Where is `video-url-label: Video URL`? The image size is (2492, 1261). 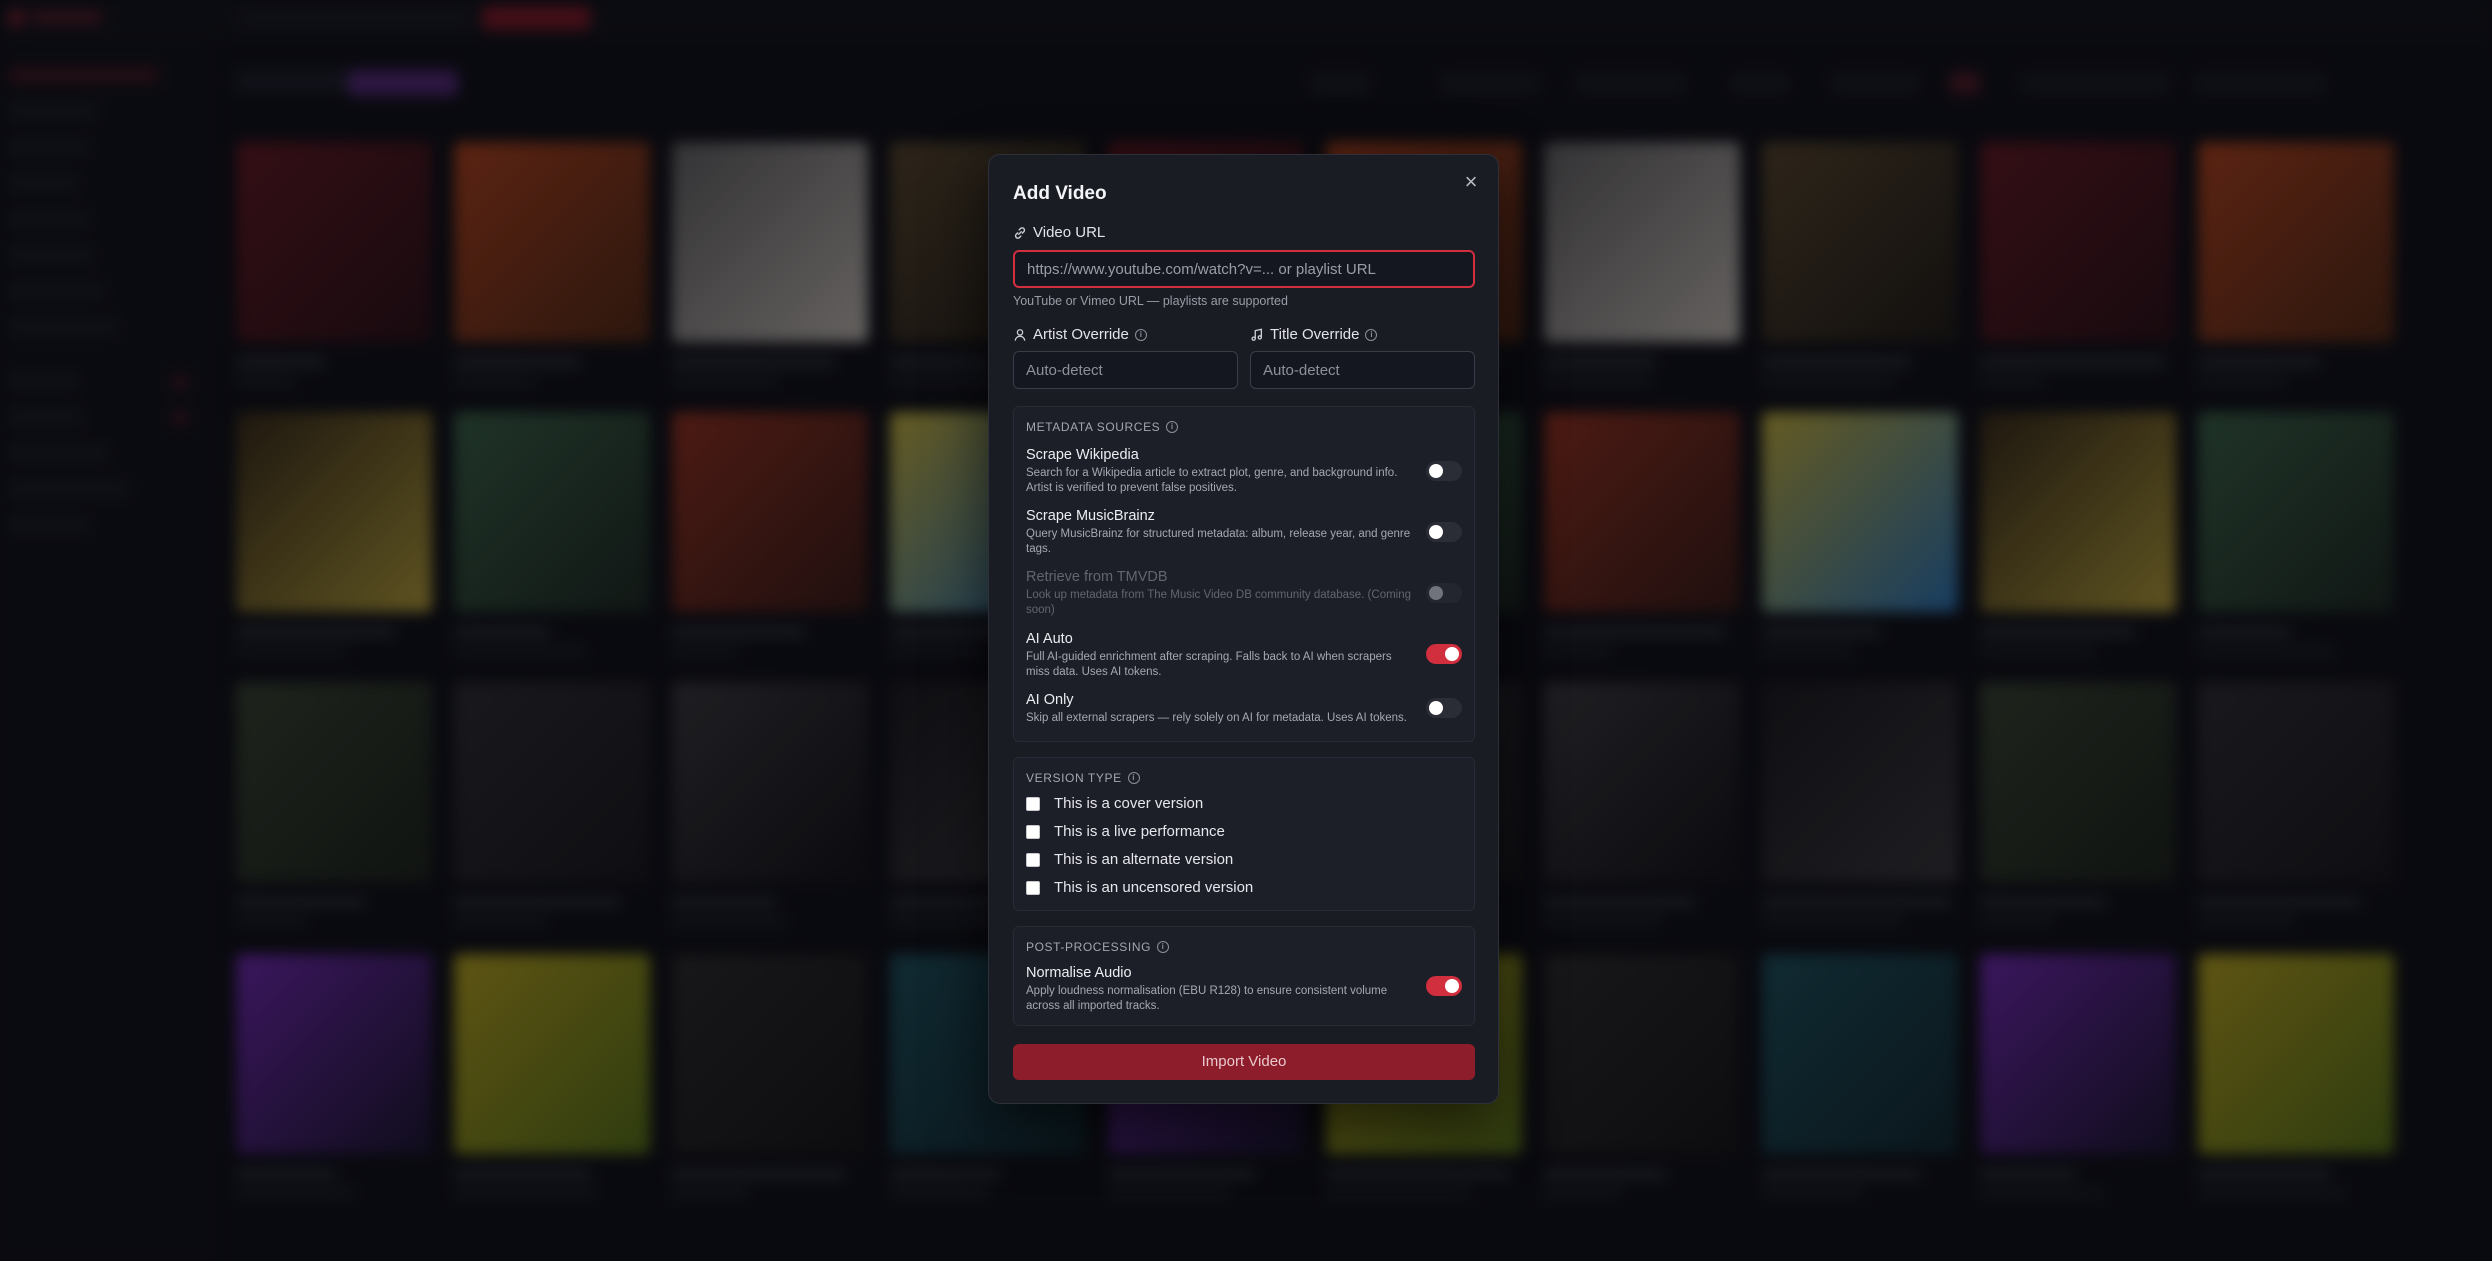 video-url-label: Video URL is located at coordinates (1059, 232).